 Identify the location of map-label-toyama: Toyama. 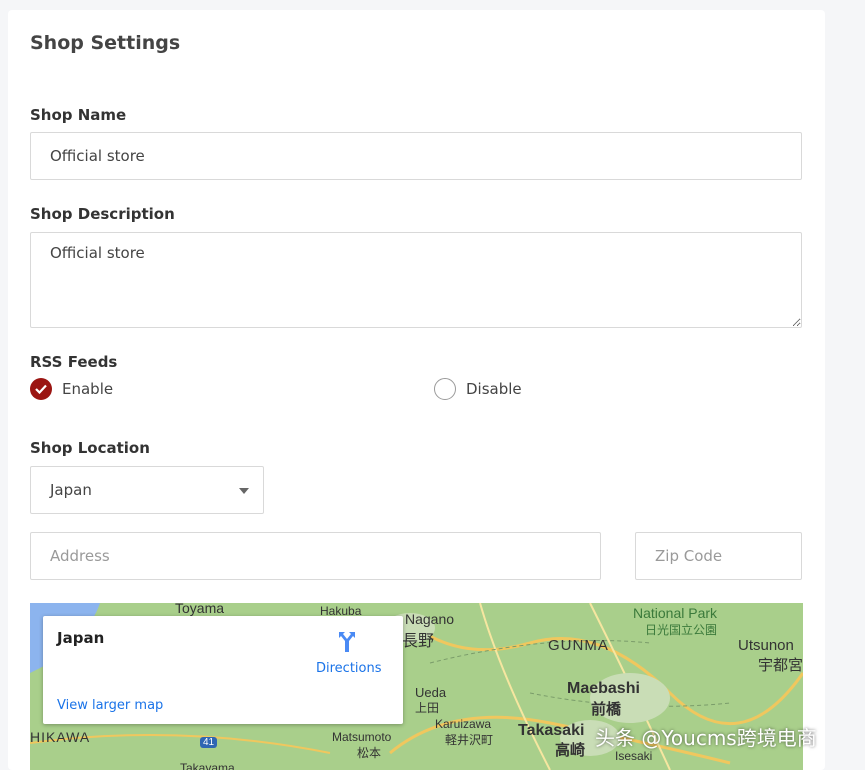
(200, 609).